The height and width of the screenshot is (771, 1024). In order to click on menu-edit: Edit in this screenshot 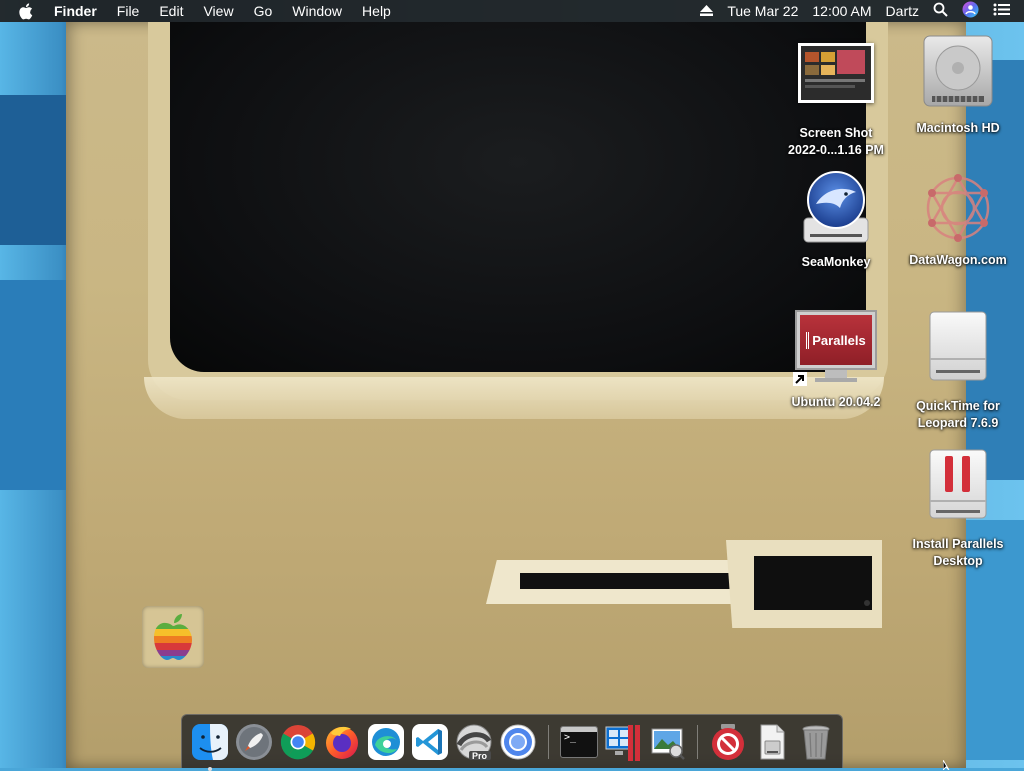, I will do `click(171, 11)`.